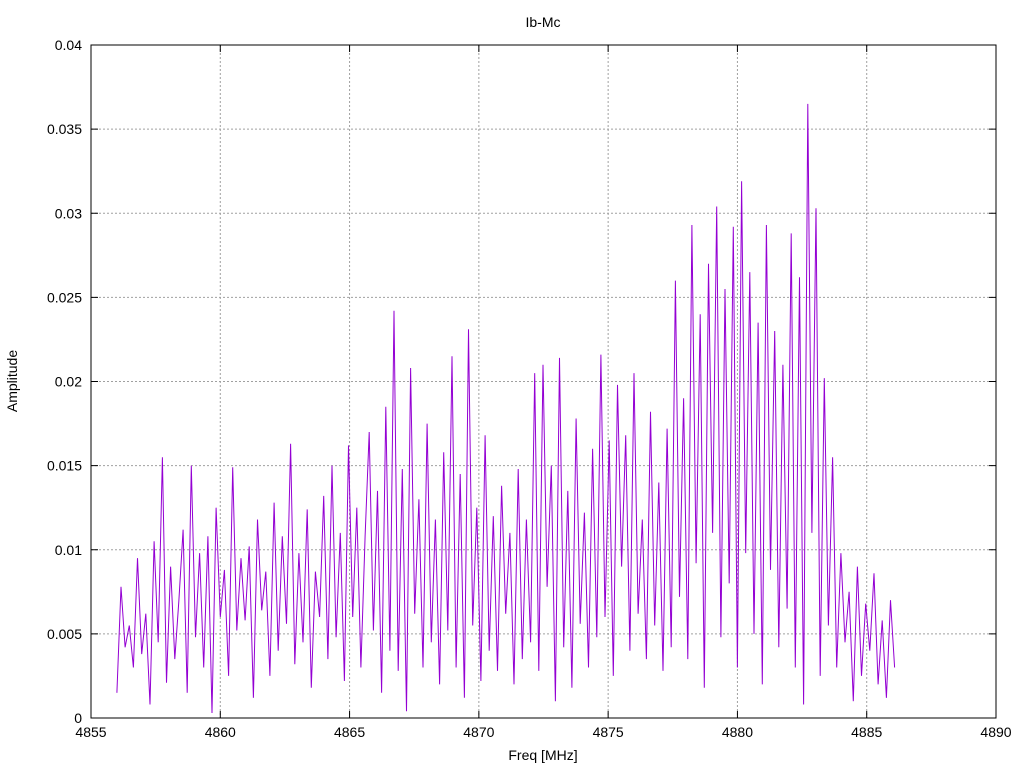  Describe the element at coordinates (12, 381) in the screenshot. I see `y-axis-label: Amplitude` at that location.